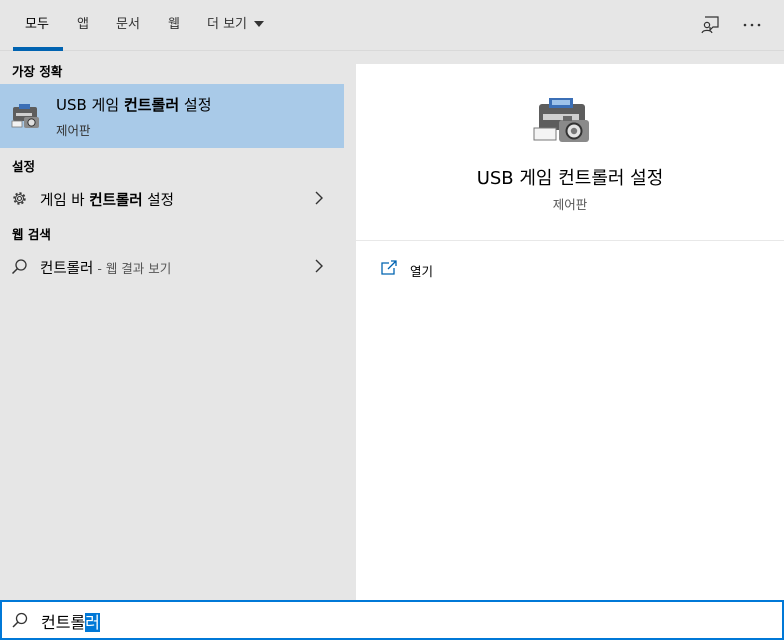 The height and width of the screenshot is (640, 784). Describe the element at coordinates (158, 201) in the screenshot. I see `settings-result-suffix: 설정` at that location.